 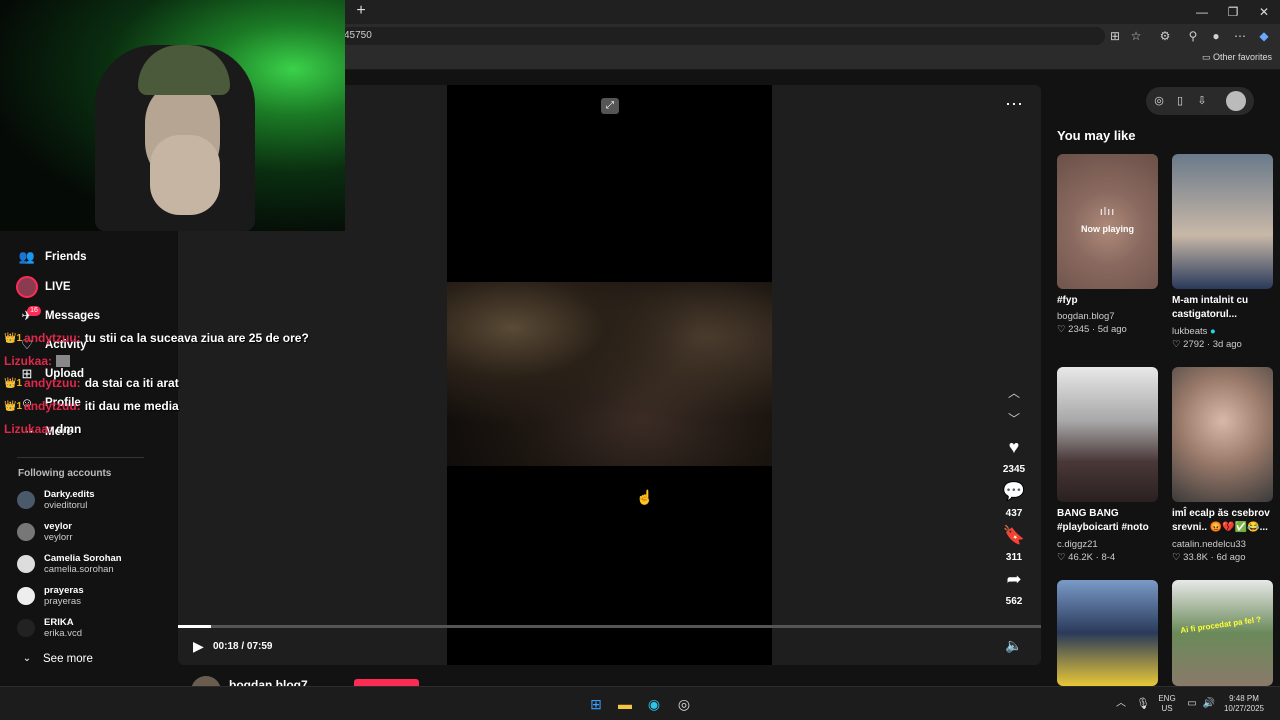 I want to click on following-account: Darky.edits ovieditorul, so click(x=56, y=500).